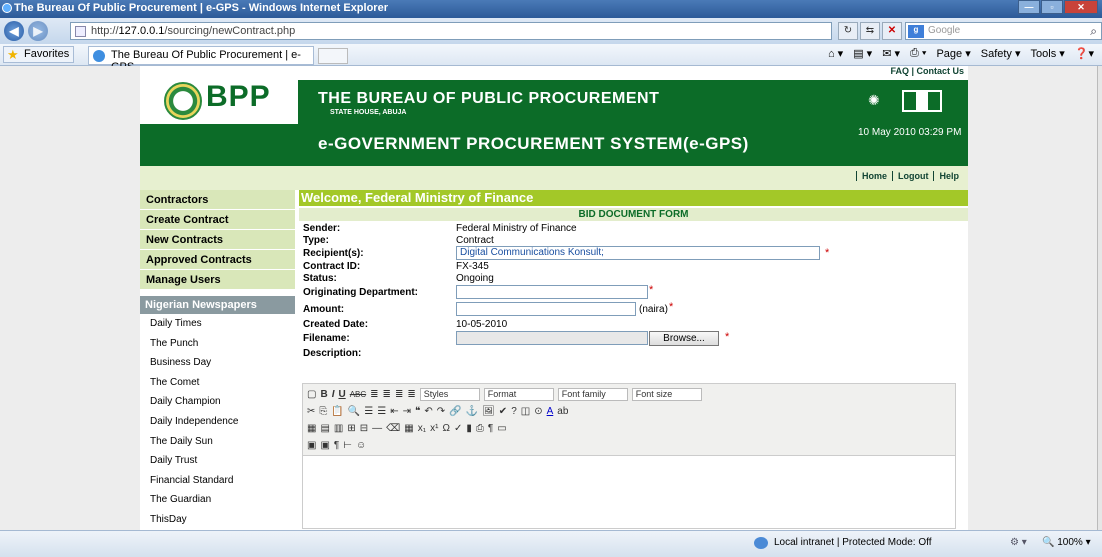 The image size is (1102, 557). Describe the element at coordinates (503, 411) in the screenshot. I see `cleanup-icon: ✔` at that location.